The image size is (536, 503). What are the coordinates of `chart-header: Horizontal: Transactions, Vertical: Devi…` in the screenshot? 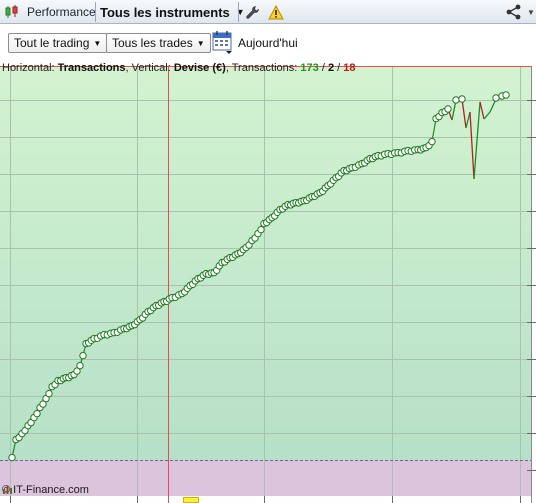 It's located at (179, 68).